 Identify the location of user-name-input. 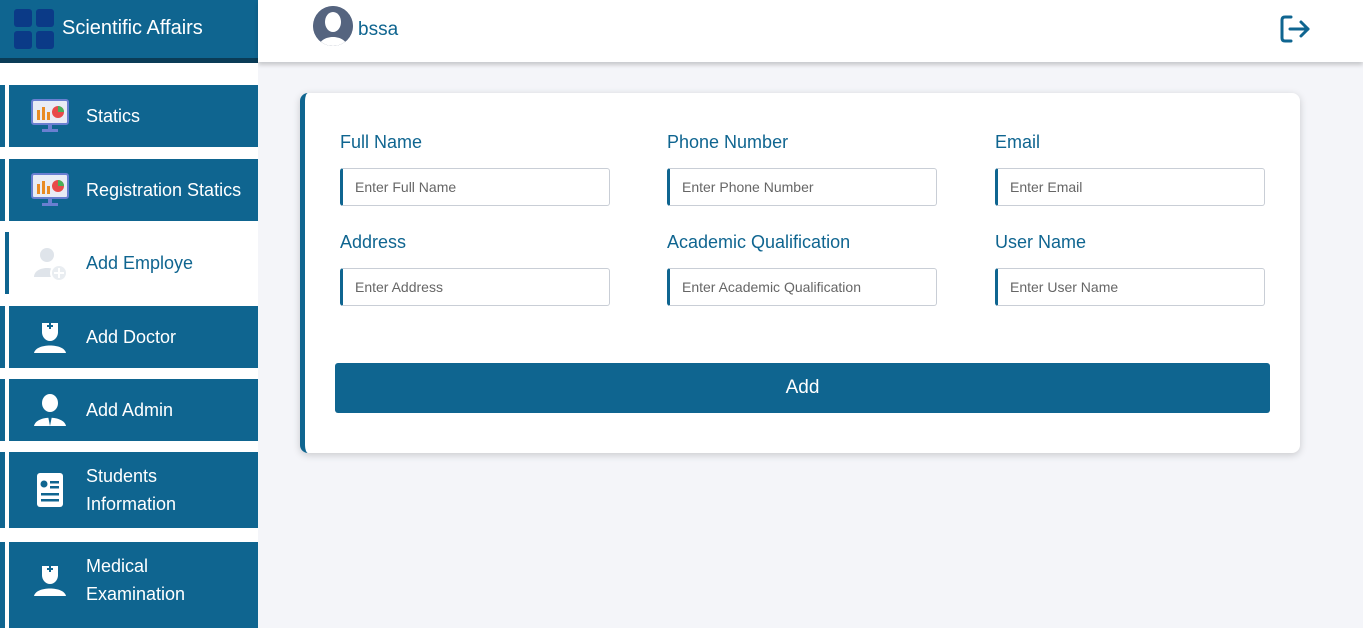
(1130, 287).